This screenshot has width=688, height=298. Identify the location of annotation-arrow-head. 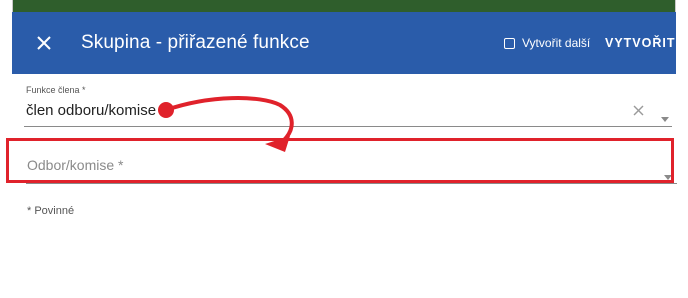
(277, 144).